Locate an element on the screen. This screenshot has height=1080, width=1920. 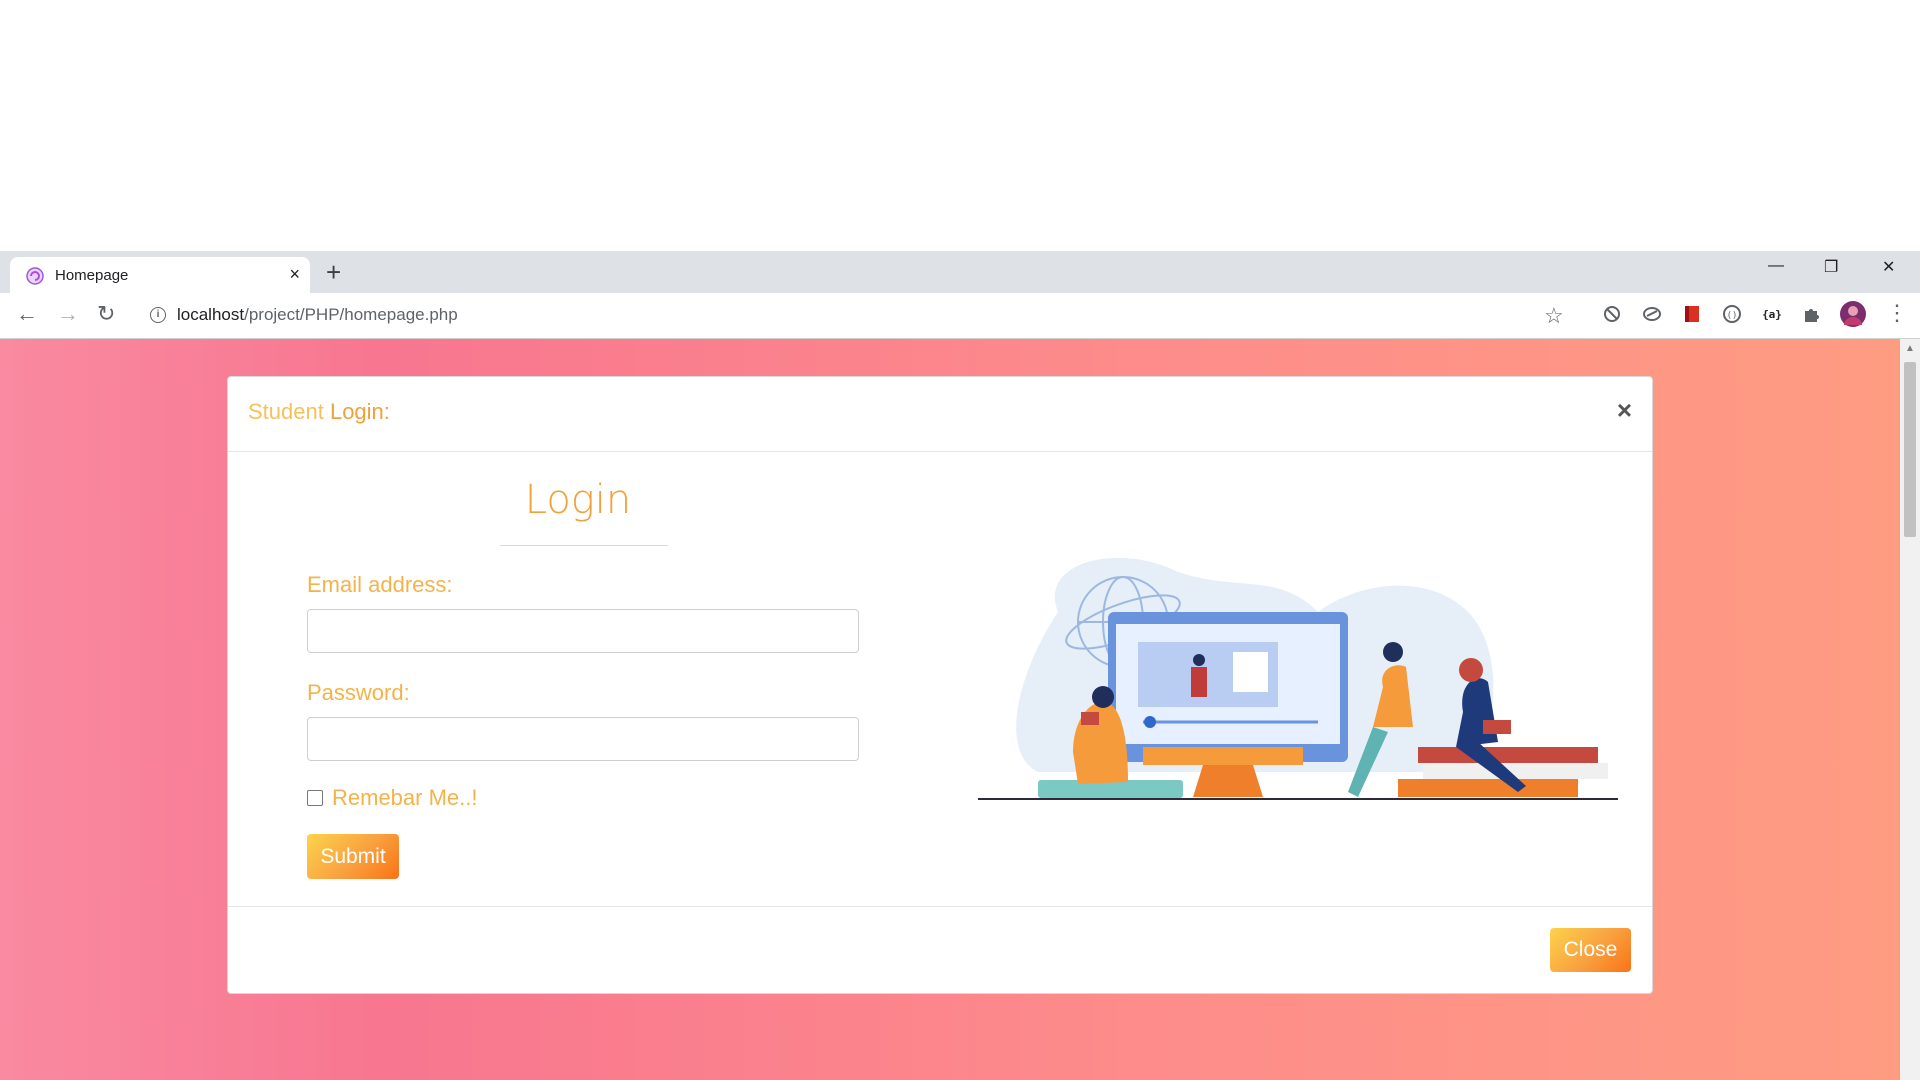
svg-text: {a} is located at coordinates (1772, 314).